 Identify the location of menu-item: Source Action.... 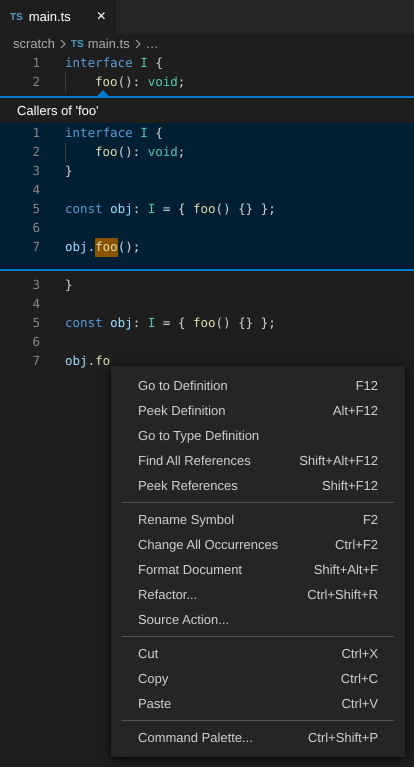
(258, 619).